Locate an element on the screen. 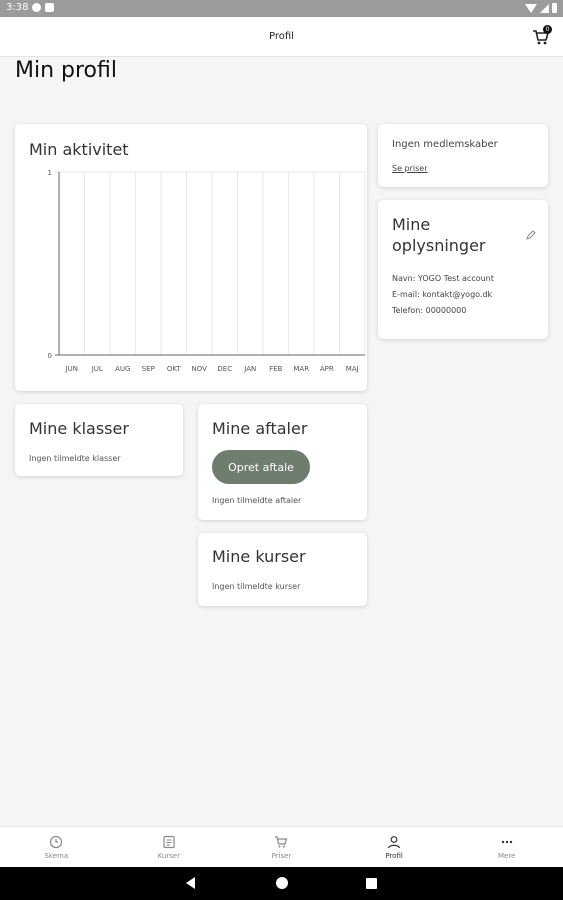 Image resolution: width=563 pixels, height=900 pixels. my-appointments-empty: Ingen tilmeldte aftaler is located at coordinates (257, 500).